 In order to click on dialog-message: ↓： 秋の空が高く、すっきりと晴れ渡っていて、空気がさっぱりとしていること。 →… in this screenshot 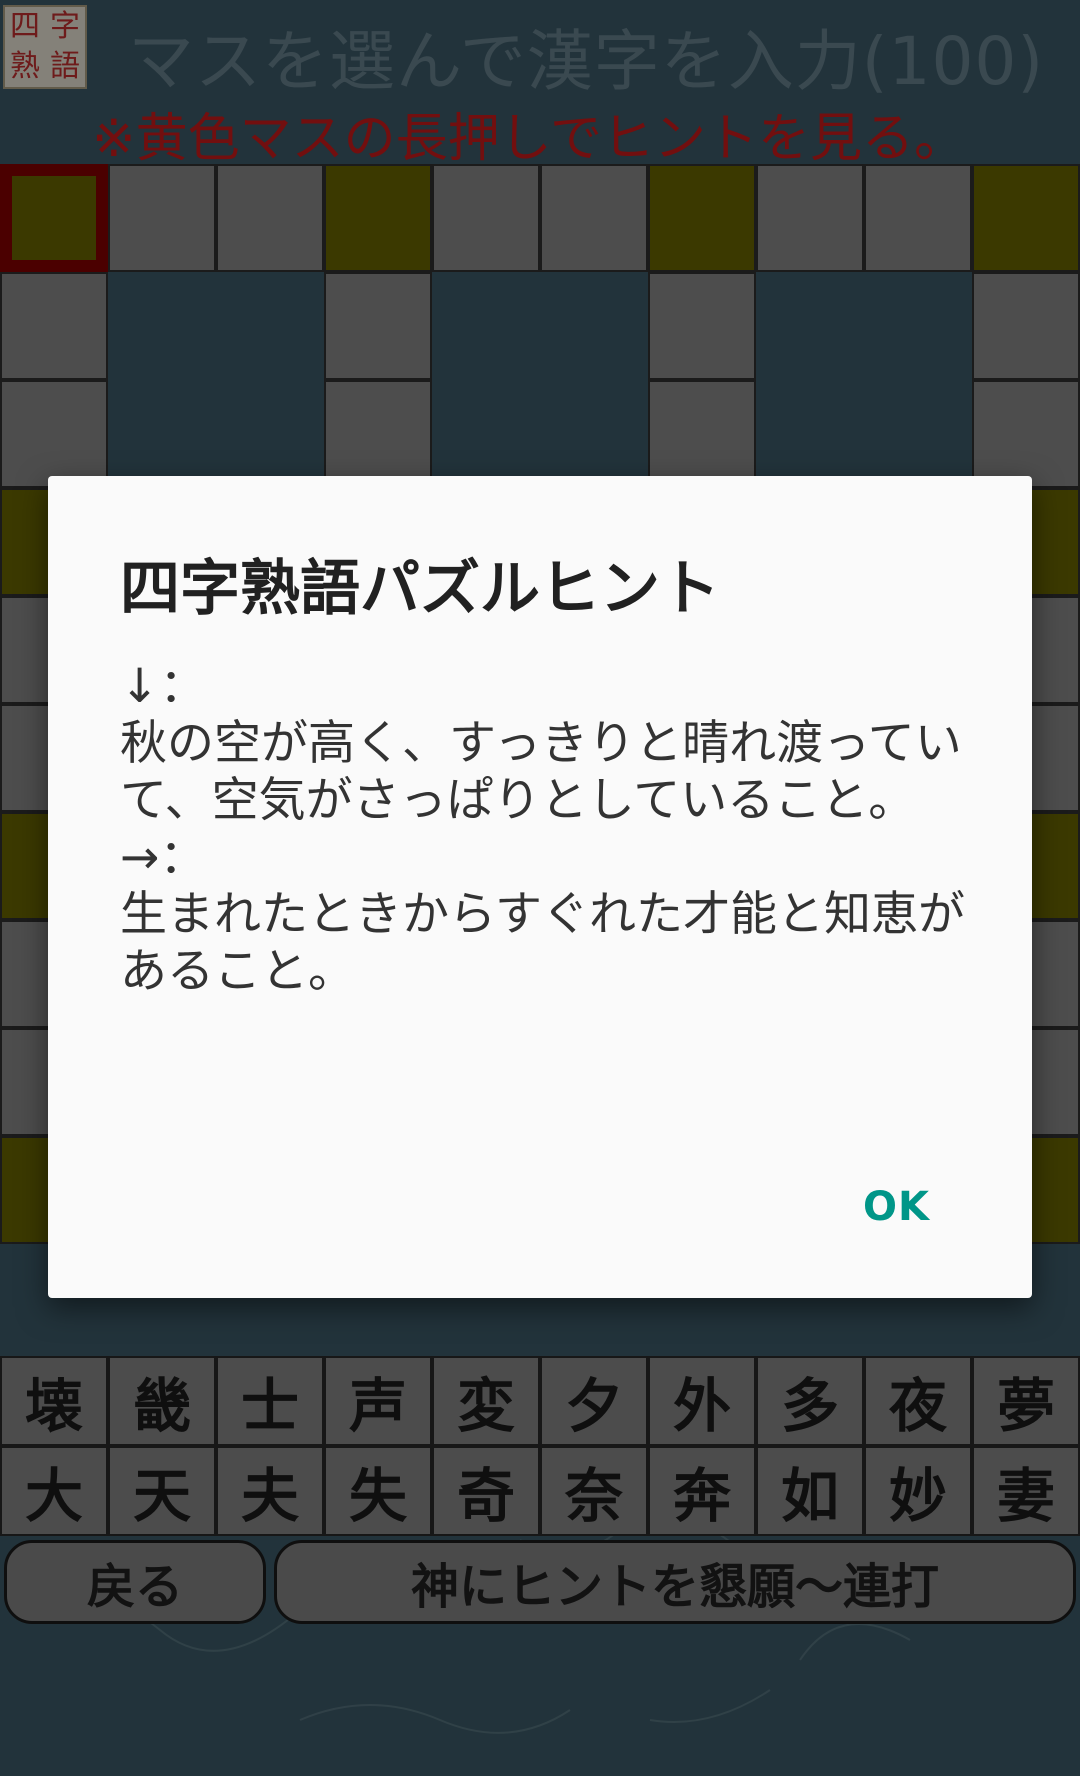, I will do `click(543, 829)`.